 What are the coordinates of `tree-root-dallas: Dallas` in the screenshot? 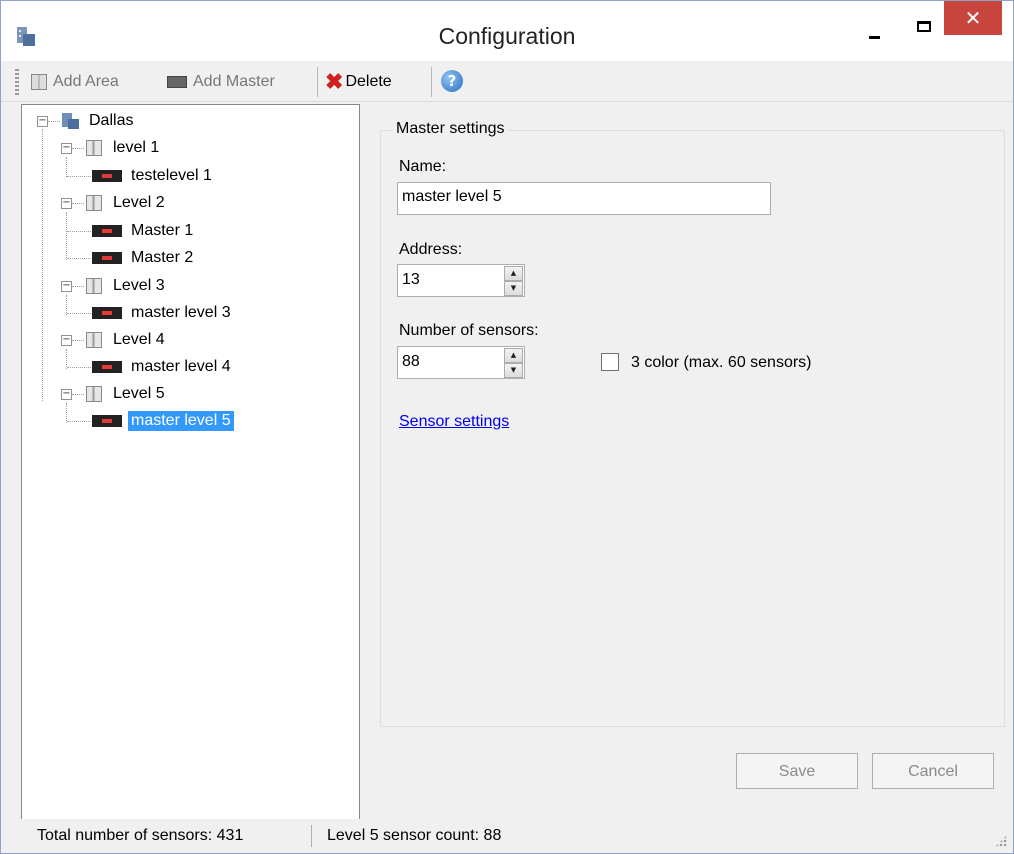 It's located at (98, 121).